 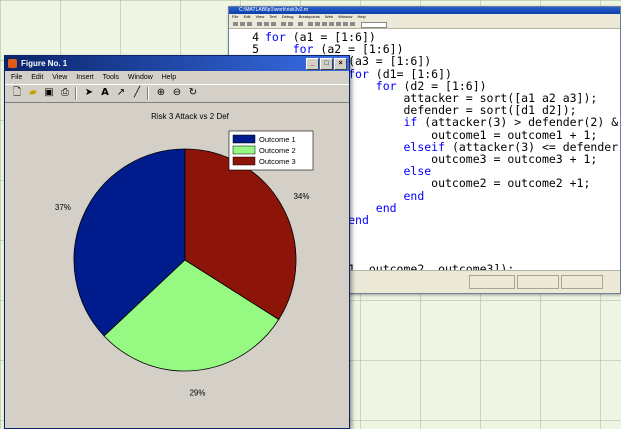 I want to click on new-file-icon: 🗋, so click(x=17, y=93).